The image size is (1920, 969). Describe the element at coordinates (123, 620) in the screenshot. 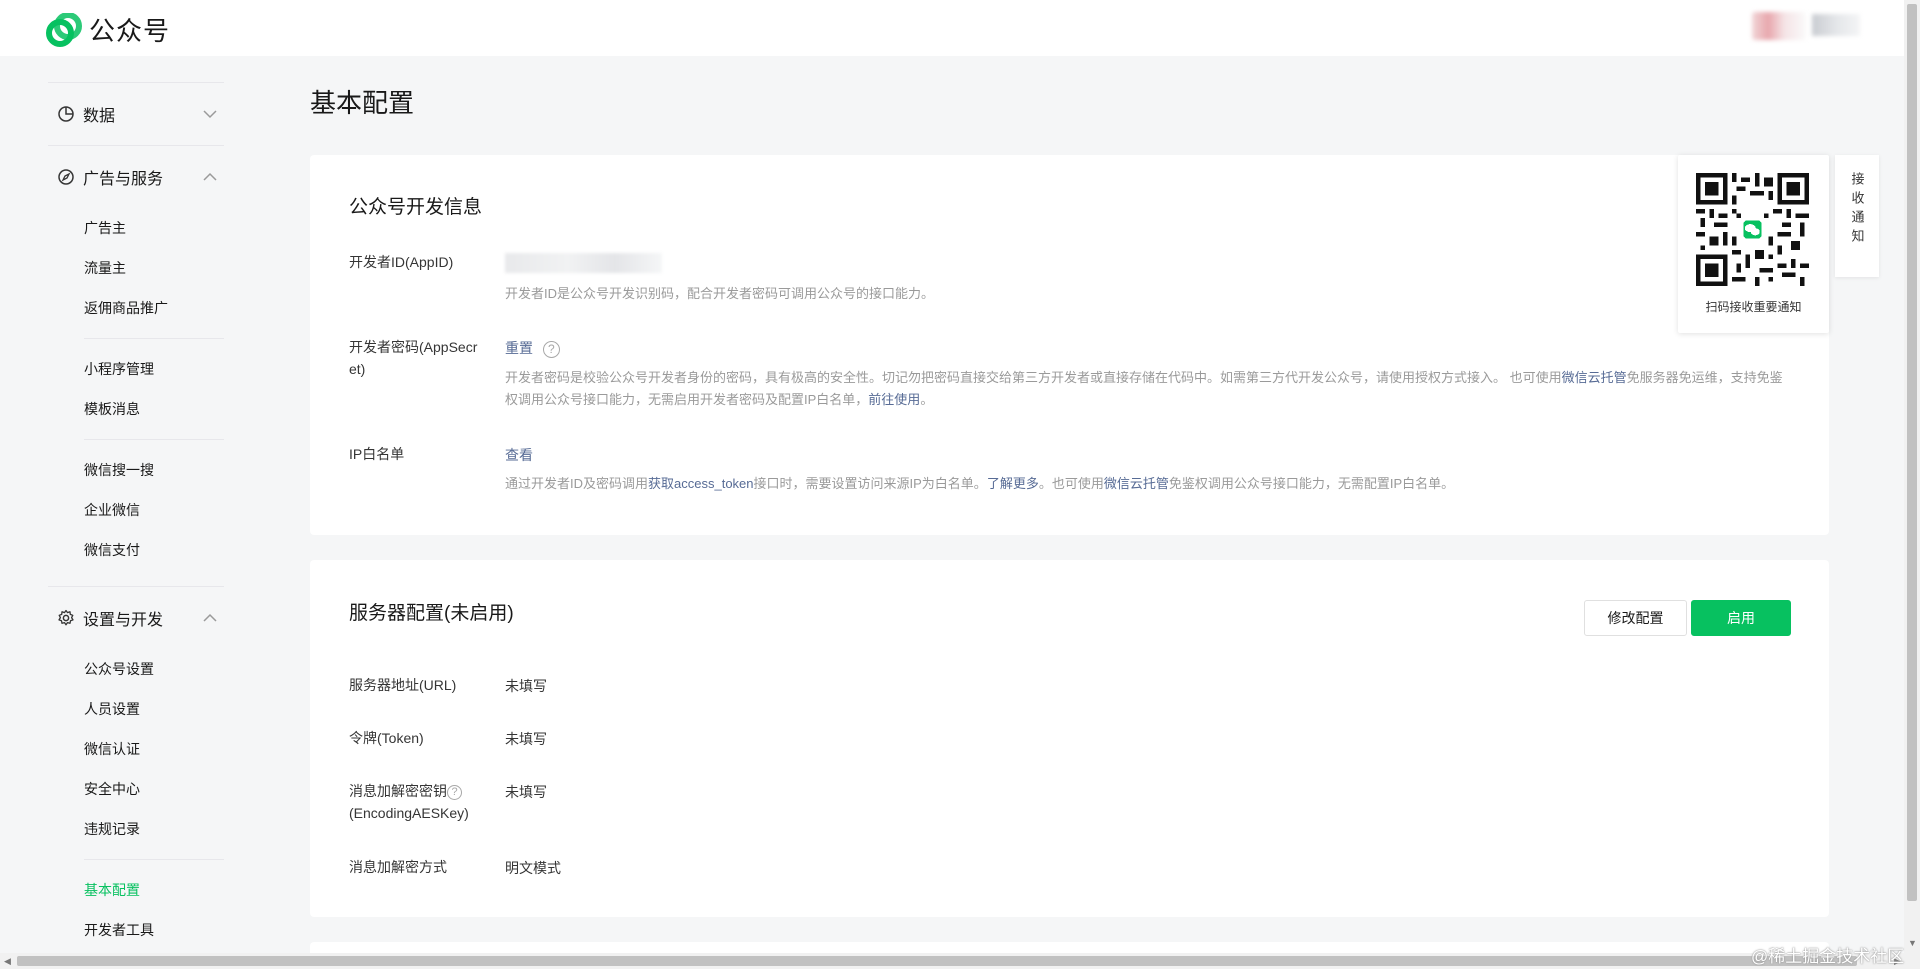

I see `sidebar-group-label: 设置与开发` at that location.